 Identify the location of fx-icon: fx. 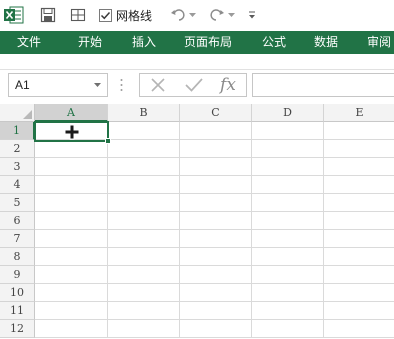
(228, 85).